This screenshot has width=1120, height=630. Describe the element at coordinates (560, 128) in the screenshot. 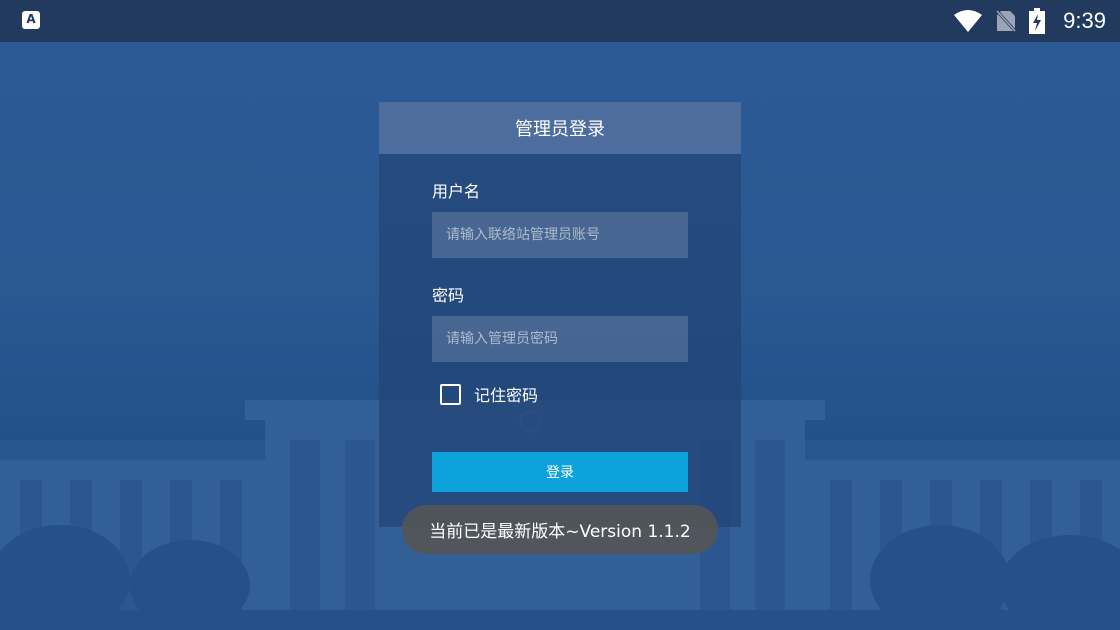

I see `login-card-title: 管理员登录` at that location.